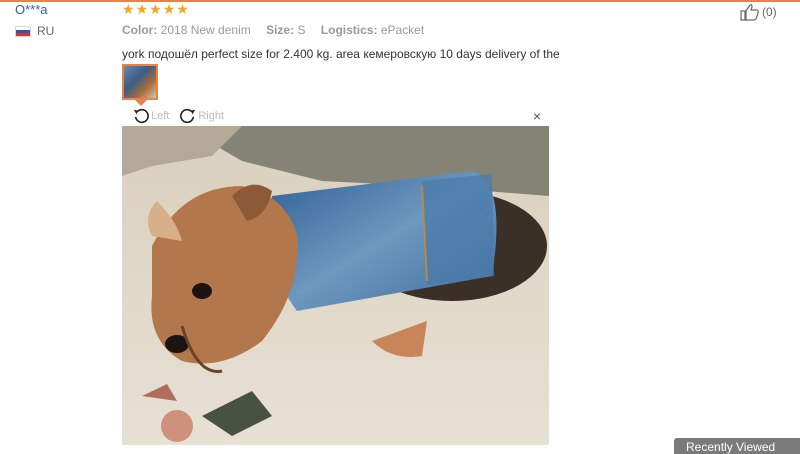  What do you see at coordinates (65, 31) in the screenshot?
I see `reviewer-country: RU` at bounding box center [65, 31].